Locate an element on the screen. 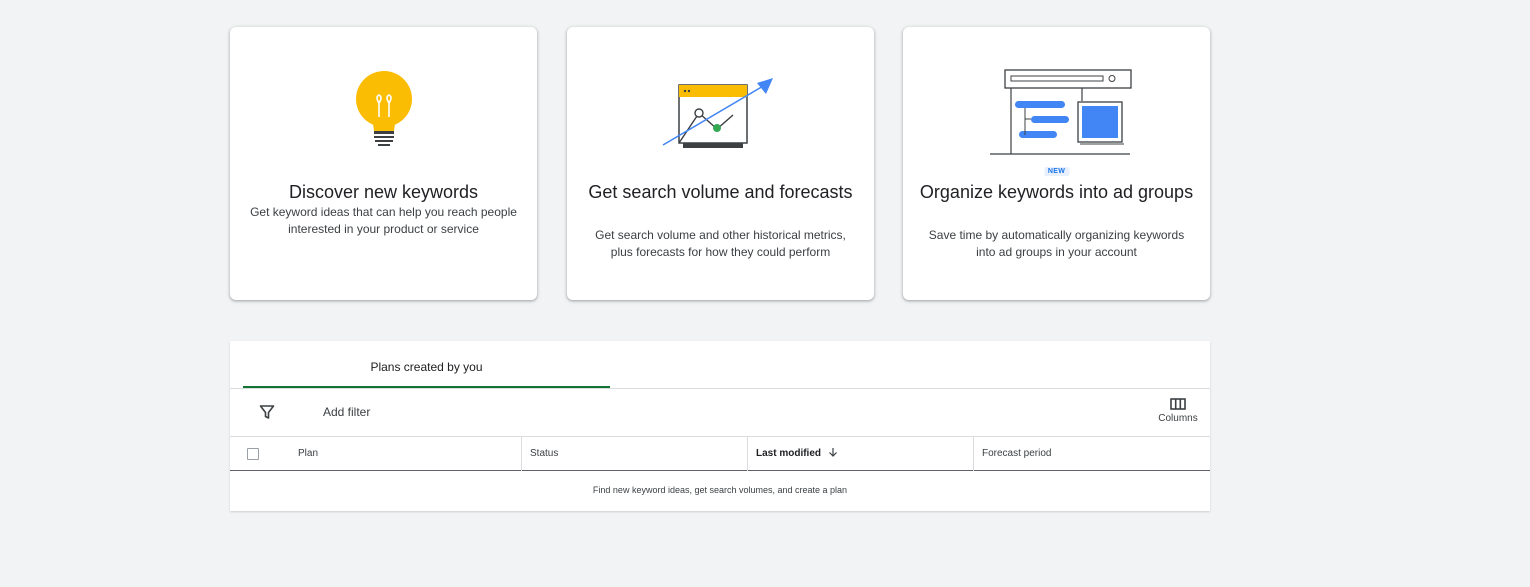 The image size is (1530, 587). header-last-modified-label: Last modified is located at coordinates (789, 453).